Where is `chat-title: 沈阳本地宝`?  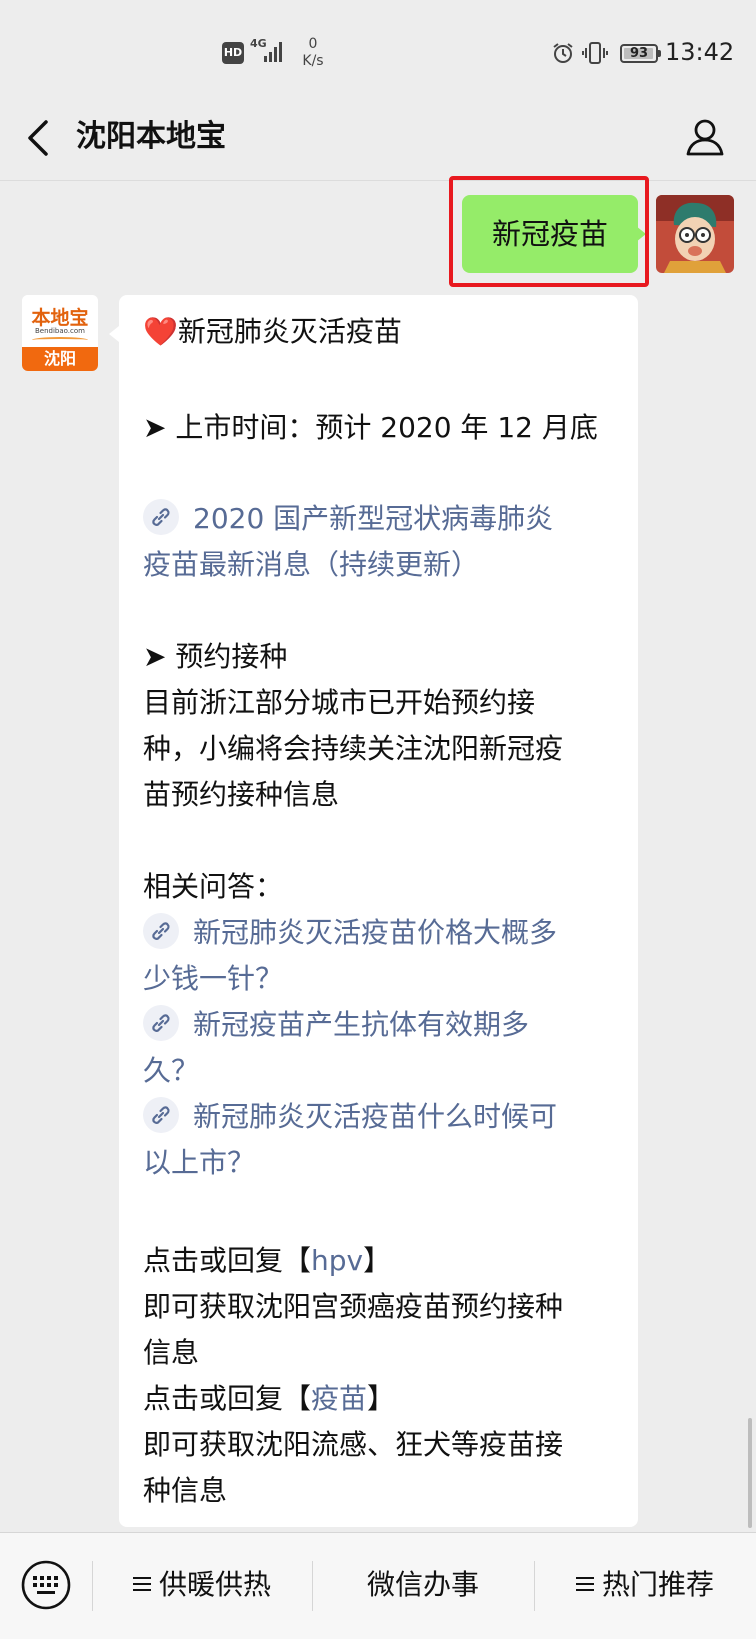
chat-title: 沈阳本地宝 is located at coordinates (151, 136).